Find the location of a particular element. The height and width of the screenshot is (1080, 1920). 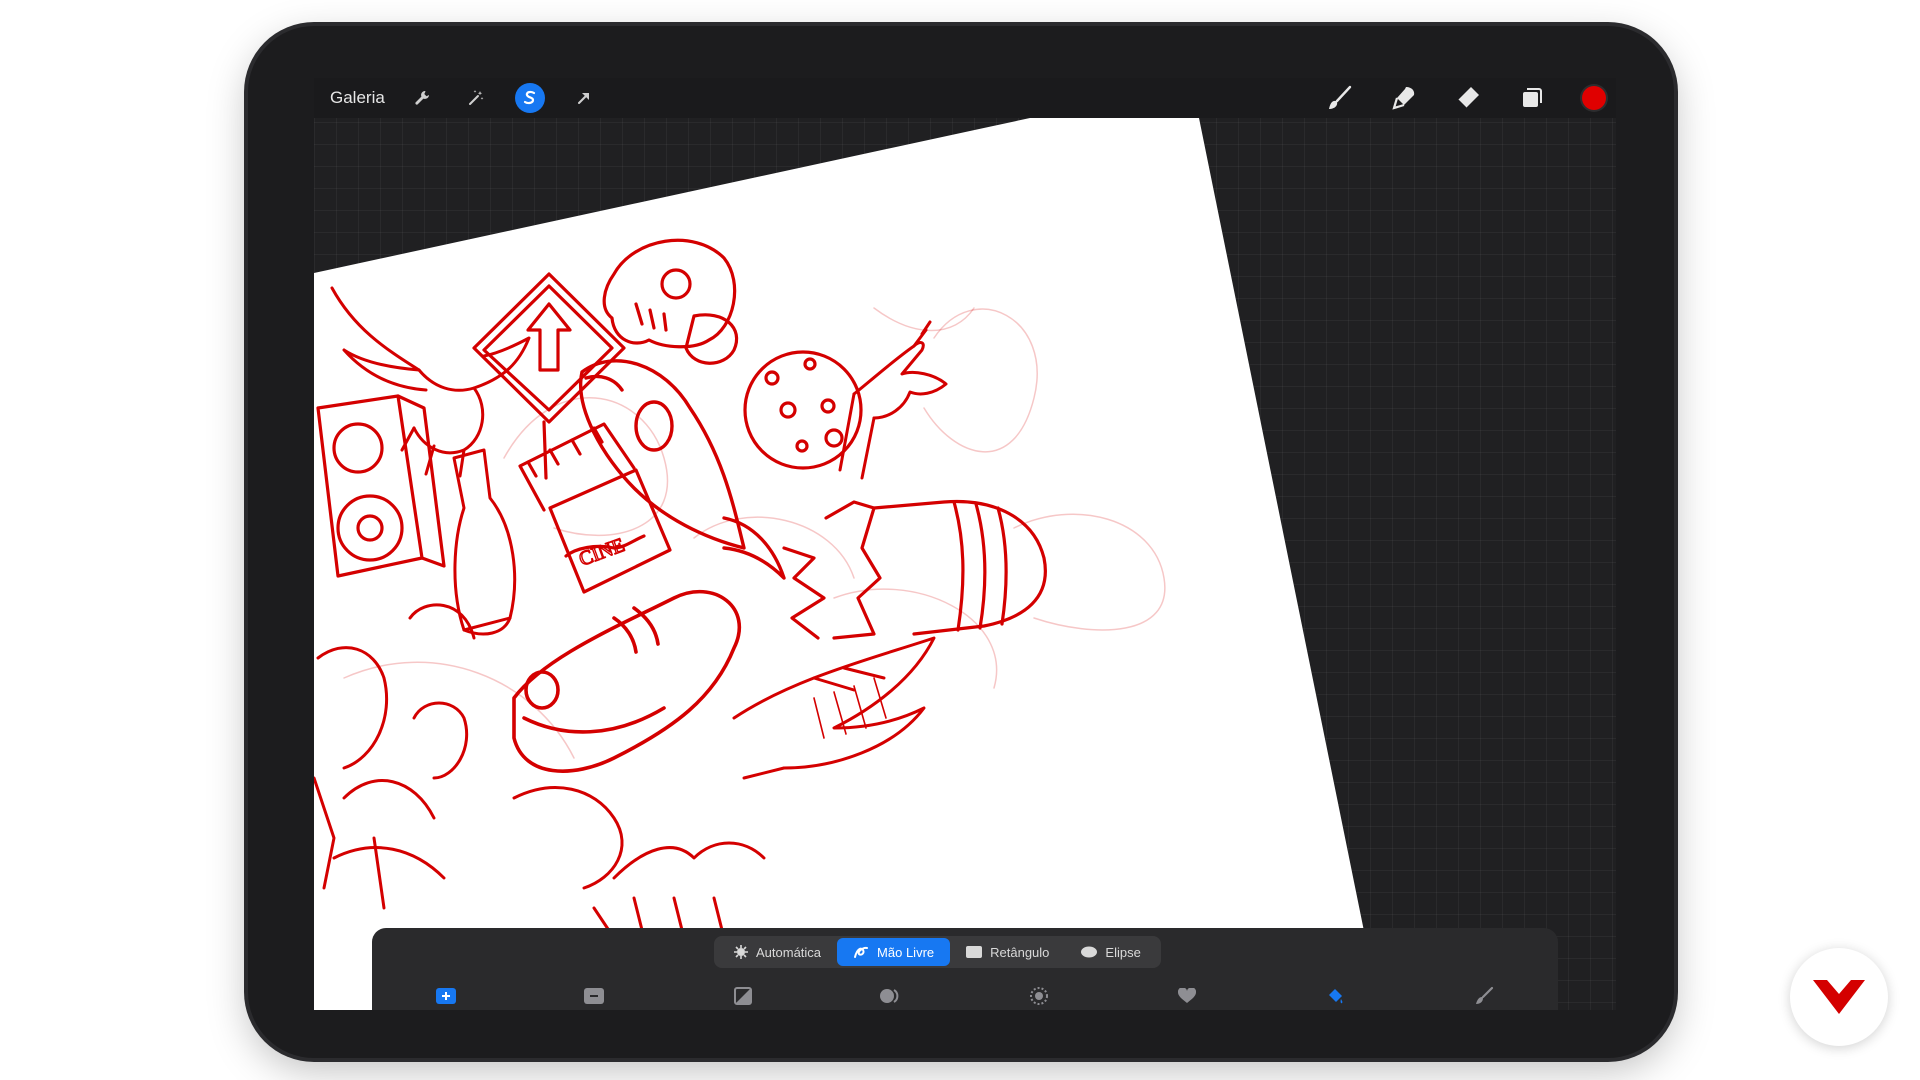

auto-gear-icon is located at coordinates (741, 952).